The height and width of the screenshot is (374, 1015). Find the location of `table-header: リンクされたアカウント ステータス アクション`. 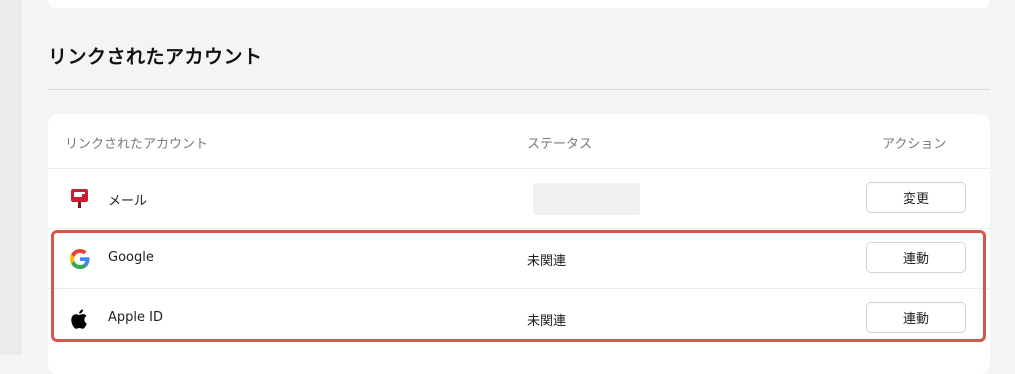

table-header: リンクされたアカウント ステータス アクション is located at coordinates (519, 141).